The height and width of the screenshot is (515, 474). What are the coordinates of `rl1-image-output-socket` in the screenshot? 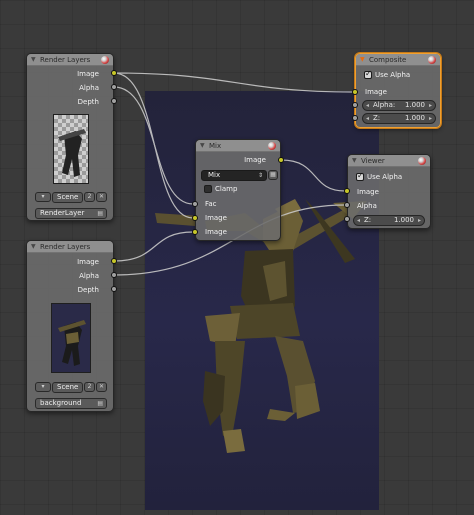 It's located at (114, 73).